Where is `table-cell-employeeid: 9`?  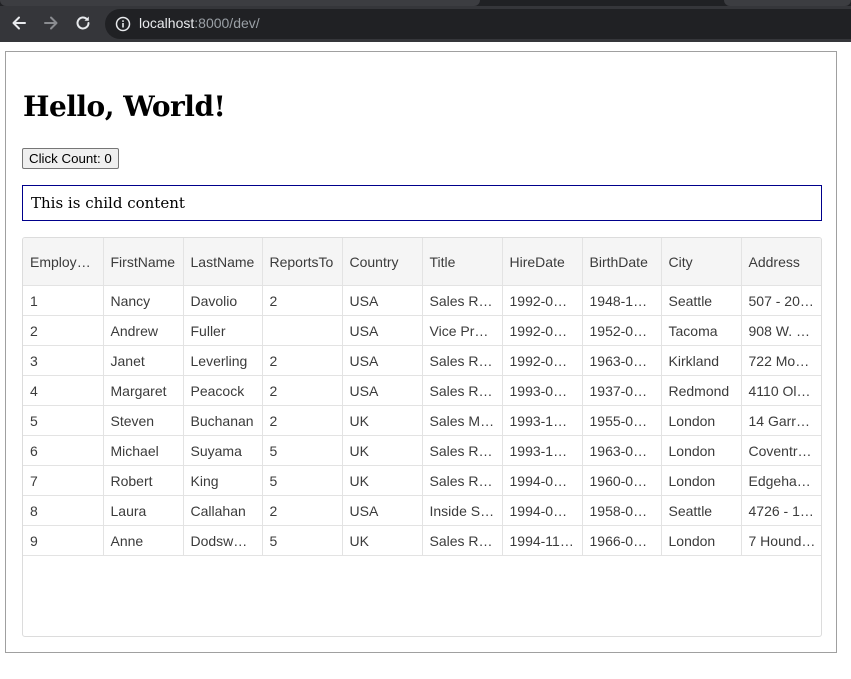 table-cell-employeeid: 9 is located at coordinates (63, 540).